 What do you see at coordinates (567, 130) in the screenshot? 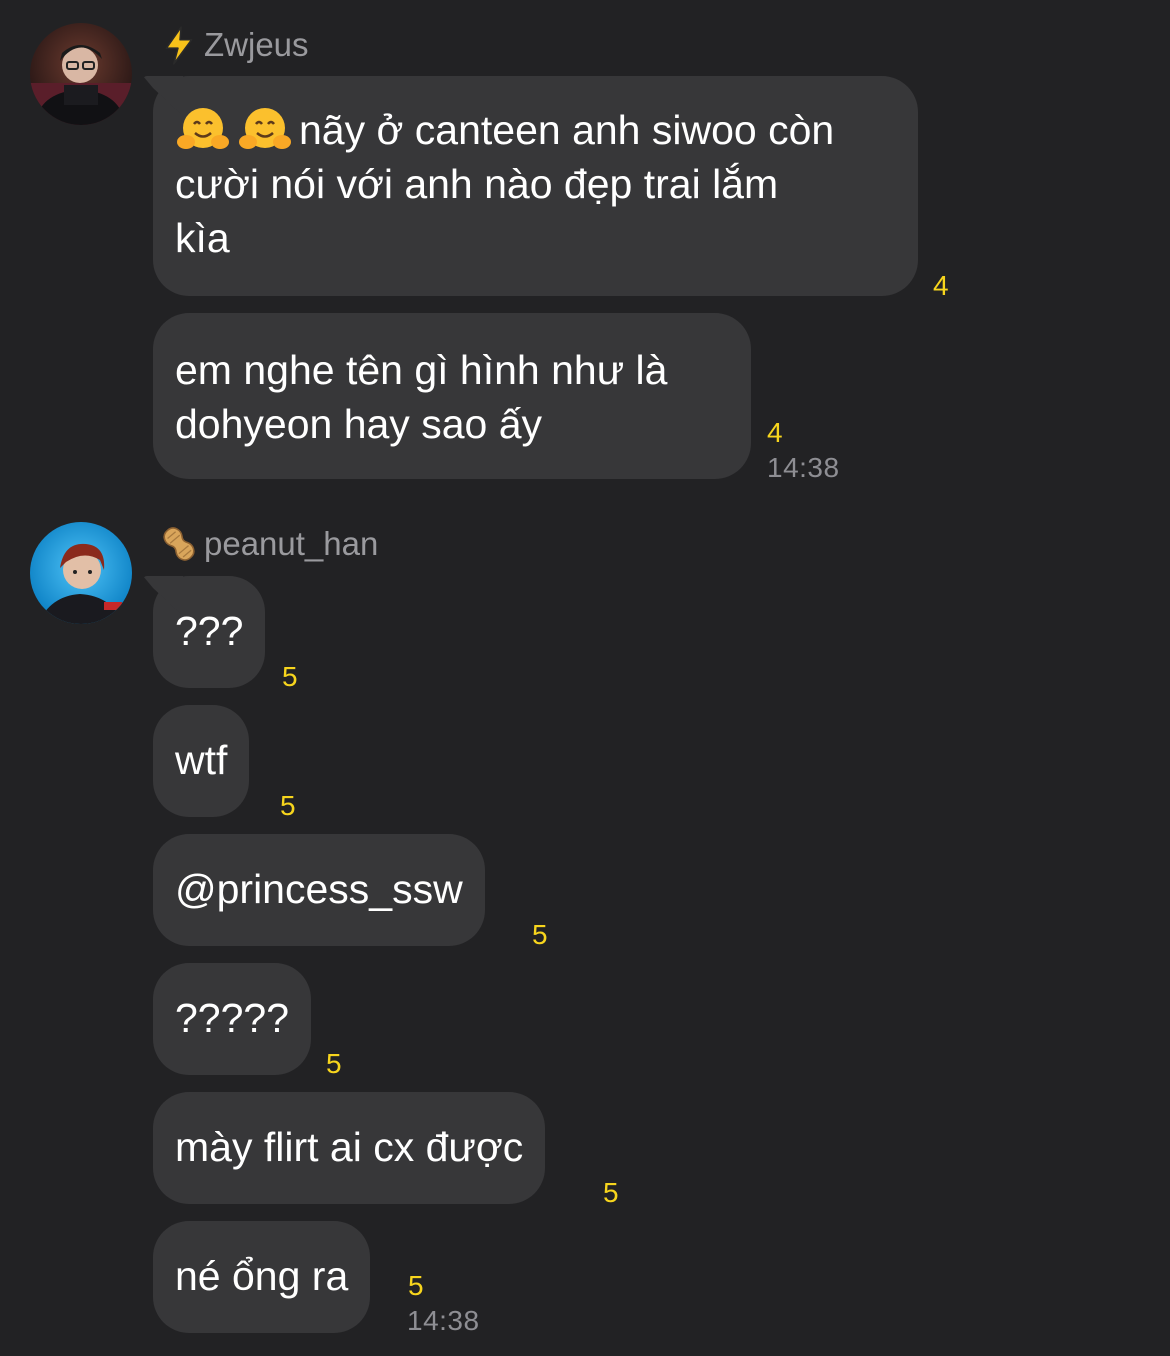
I see `message-text: nãy ở canteen anh siwoo còn` at bounding box center [567, 130].